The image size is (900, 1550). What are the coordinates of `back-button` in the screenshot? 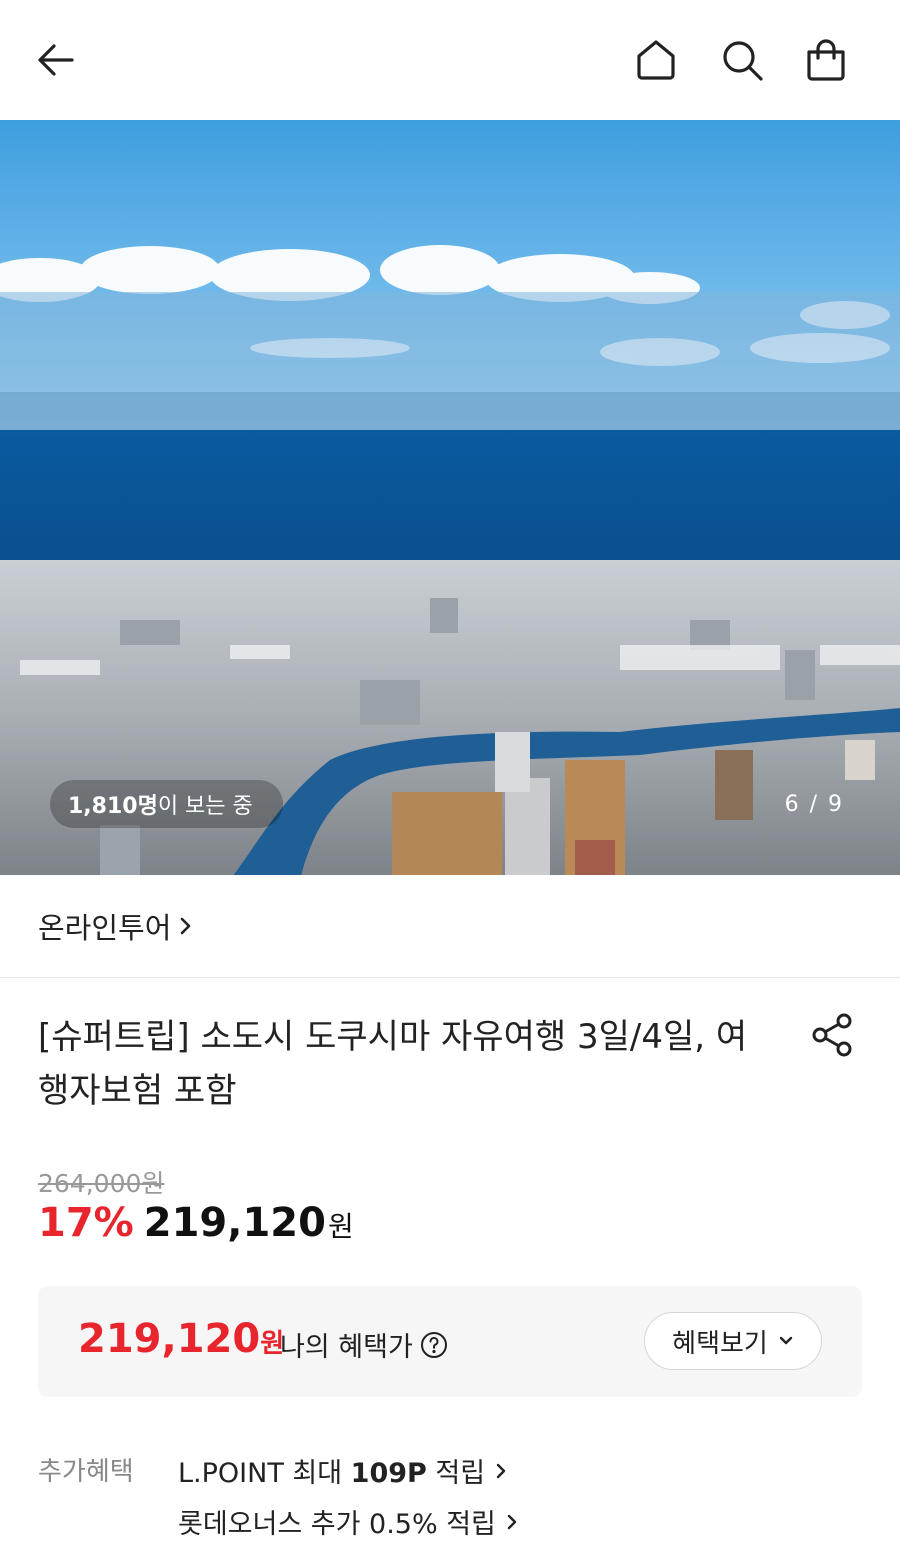 It's located at (56, 60).